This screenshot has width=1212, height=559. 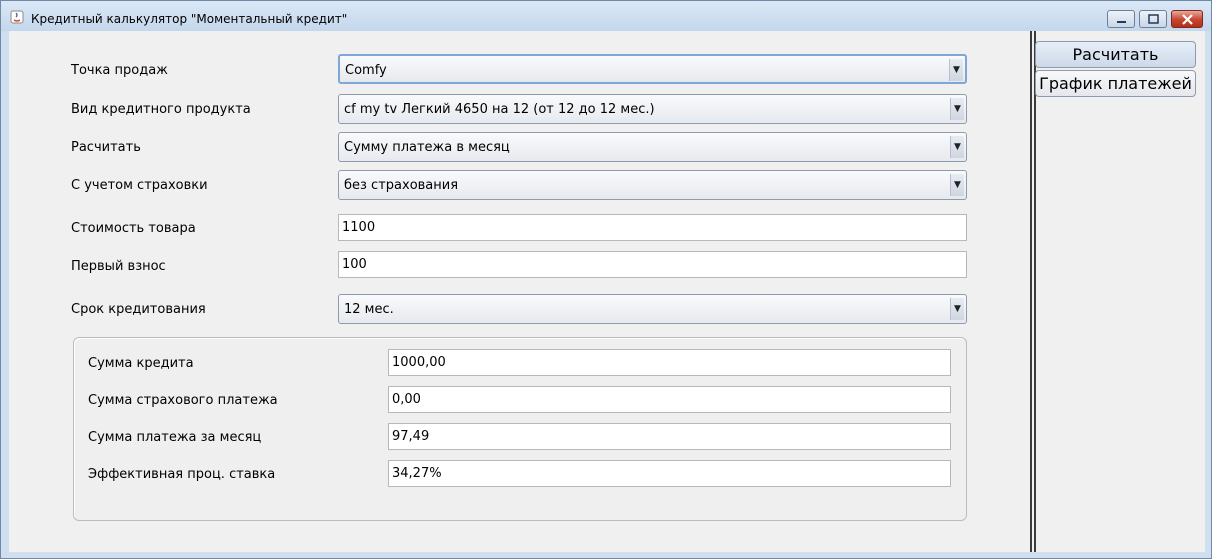 What do you see at coordinates (652, 185) in the screenshot?
I see `insurance-combo: без страхования ▼` at bounding box center [652, 185].